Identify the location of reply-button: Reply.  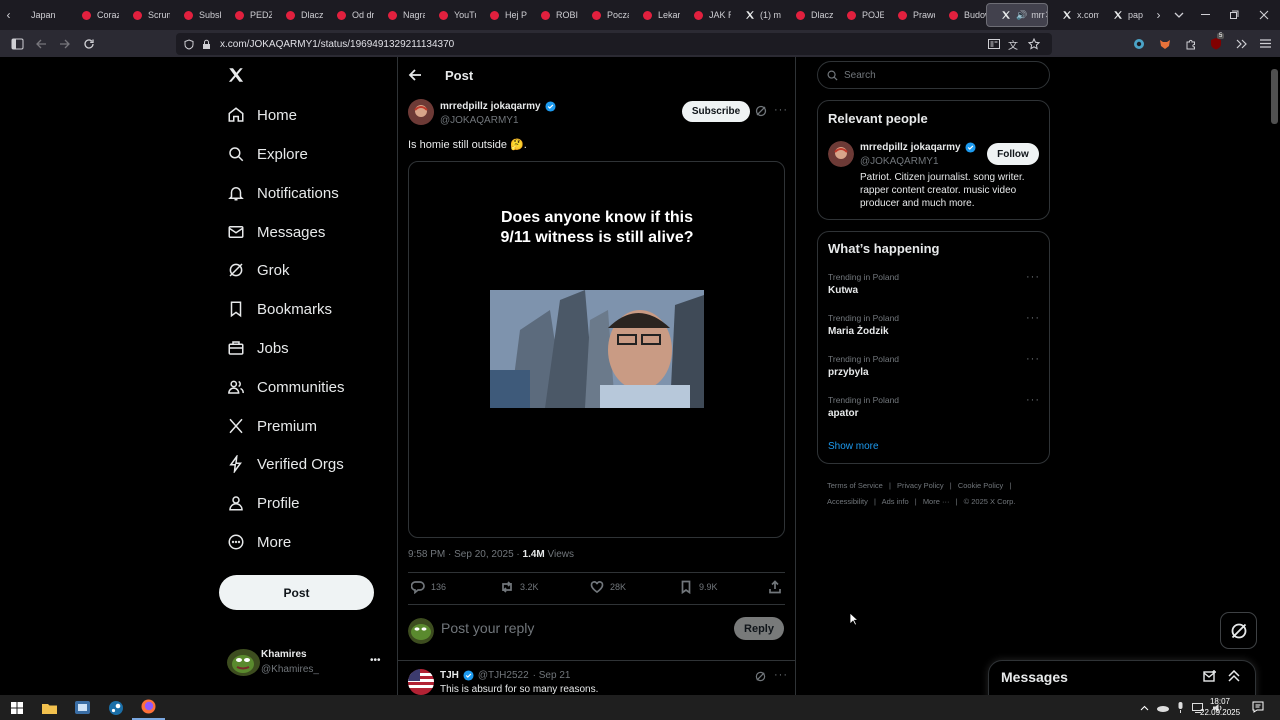
(759, 628).